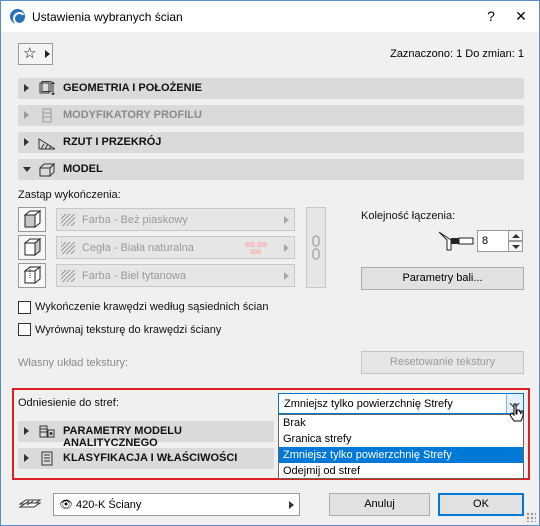 This screenshot has width=540, height=526. Describe the element at coordinates (24, 329) in the screenshot. I see `align-texture-checkbox` at that location.